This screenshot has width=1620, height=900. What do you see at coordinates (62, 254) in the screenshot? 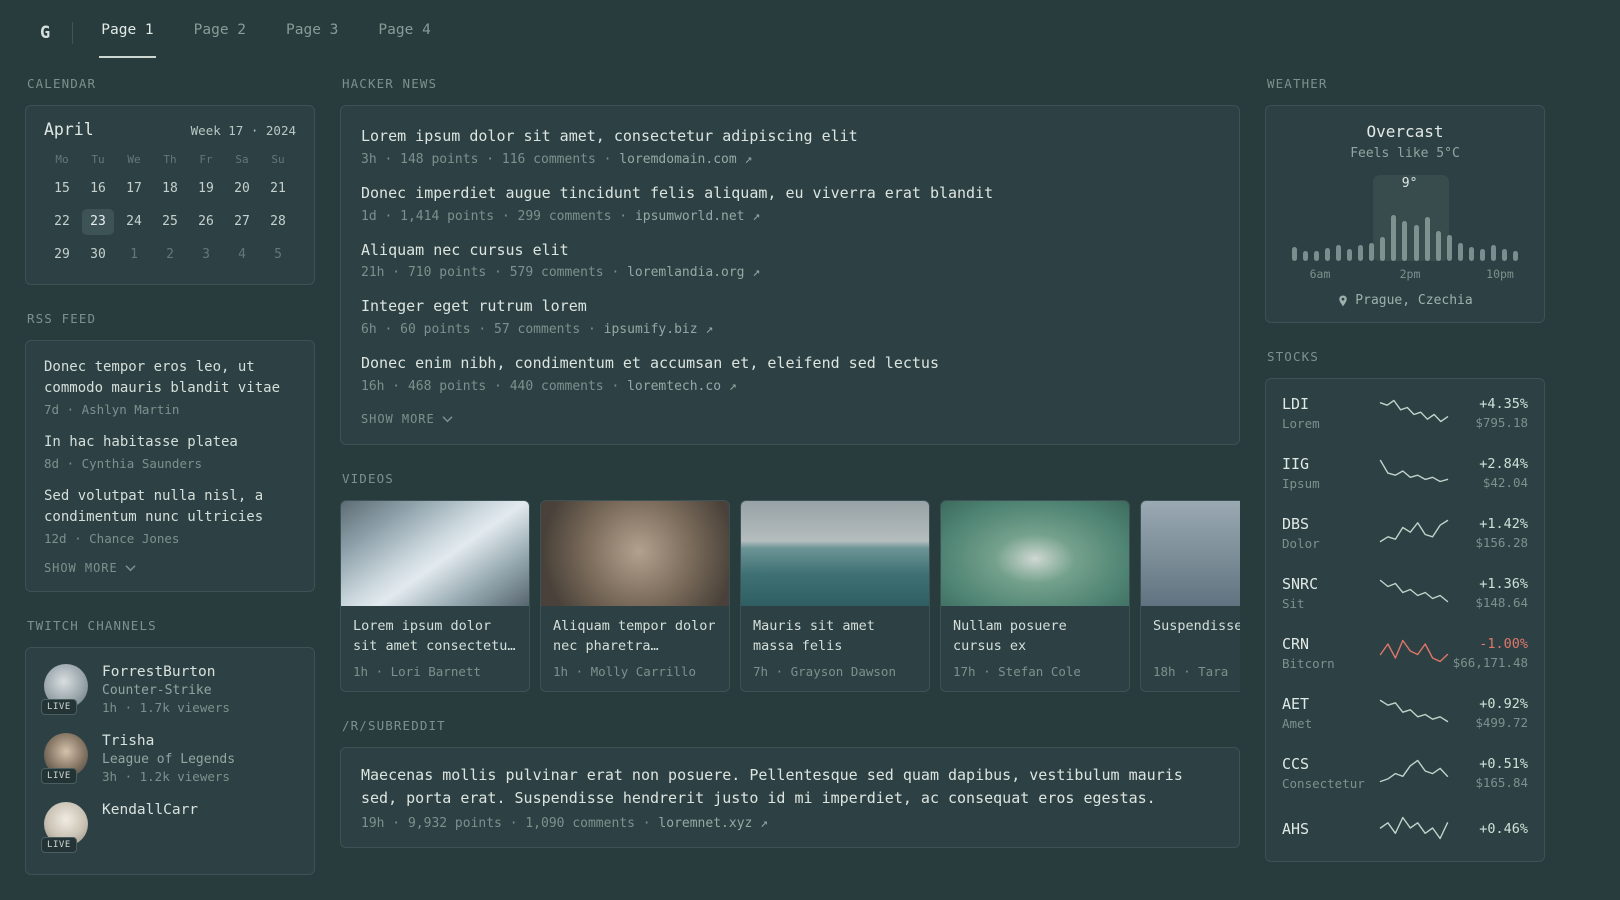
I see `calendar-day: 29` at bounding box center [62, 254].